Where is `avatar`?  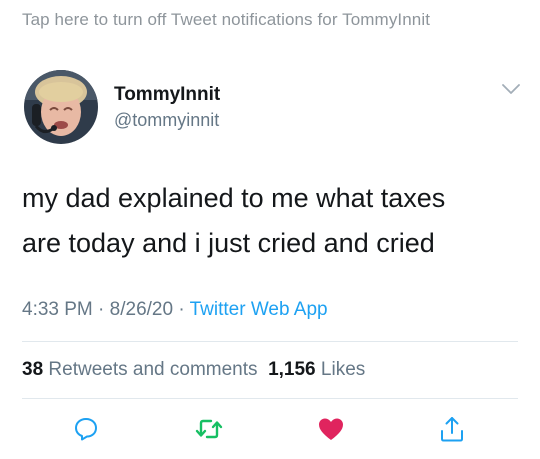 avatar is located at coordinates (61, 107).